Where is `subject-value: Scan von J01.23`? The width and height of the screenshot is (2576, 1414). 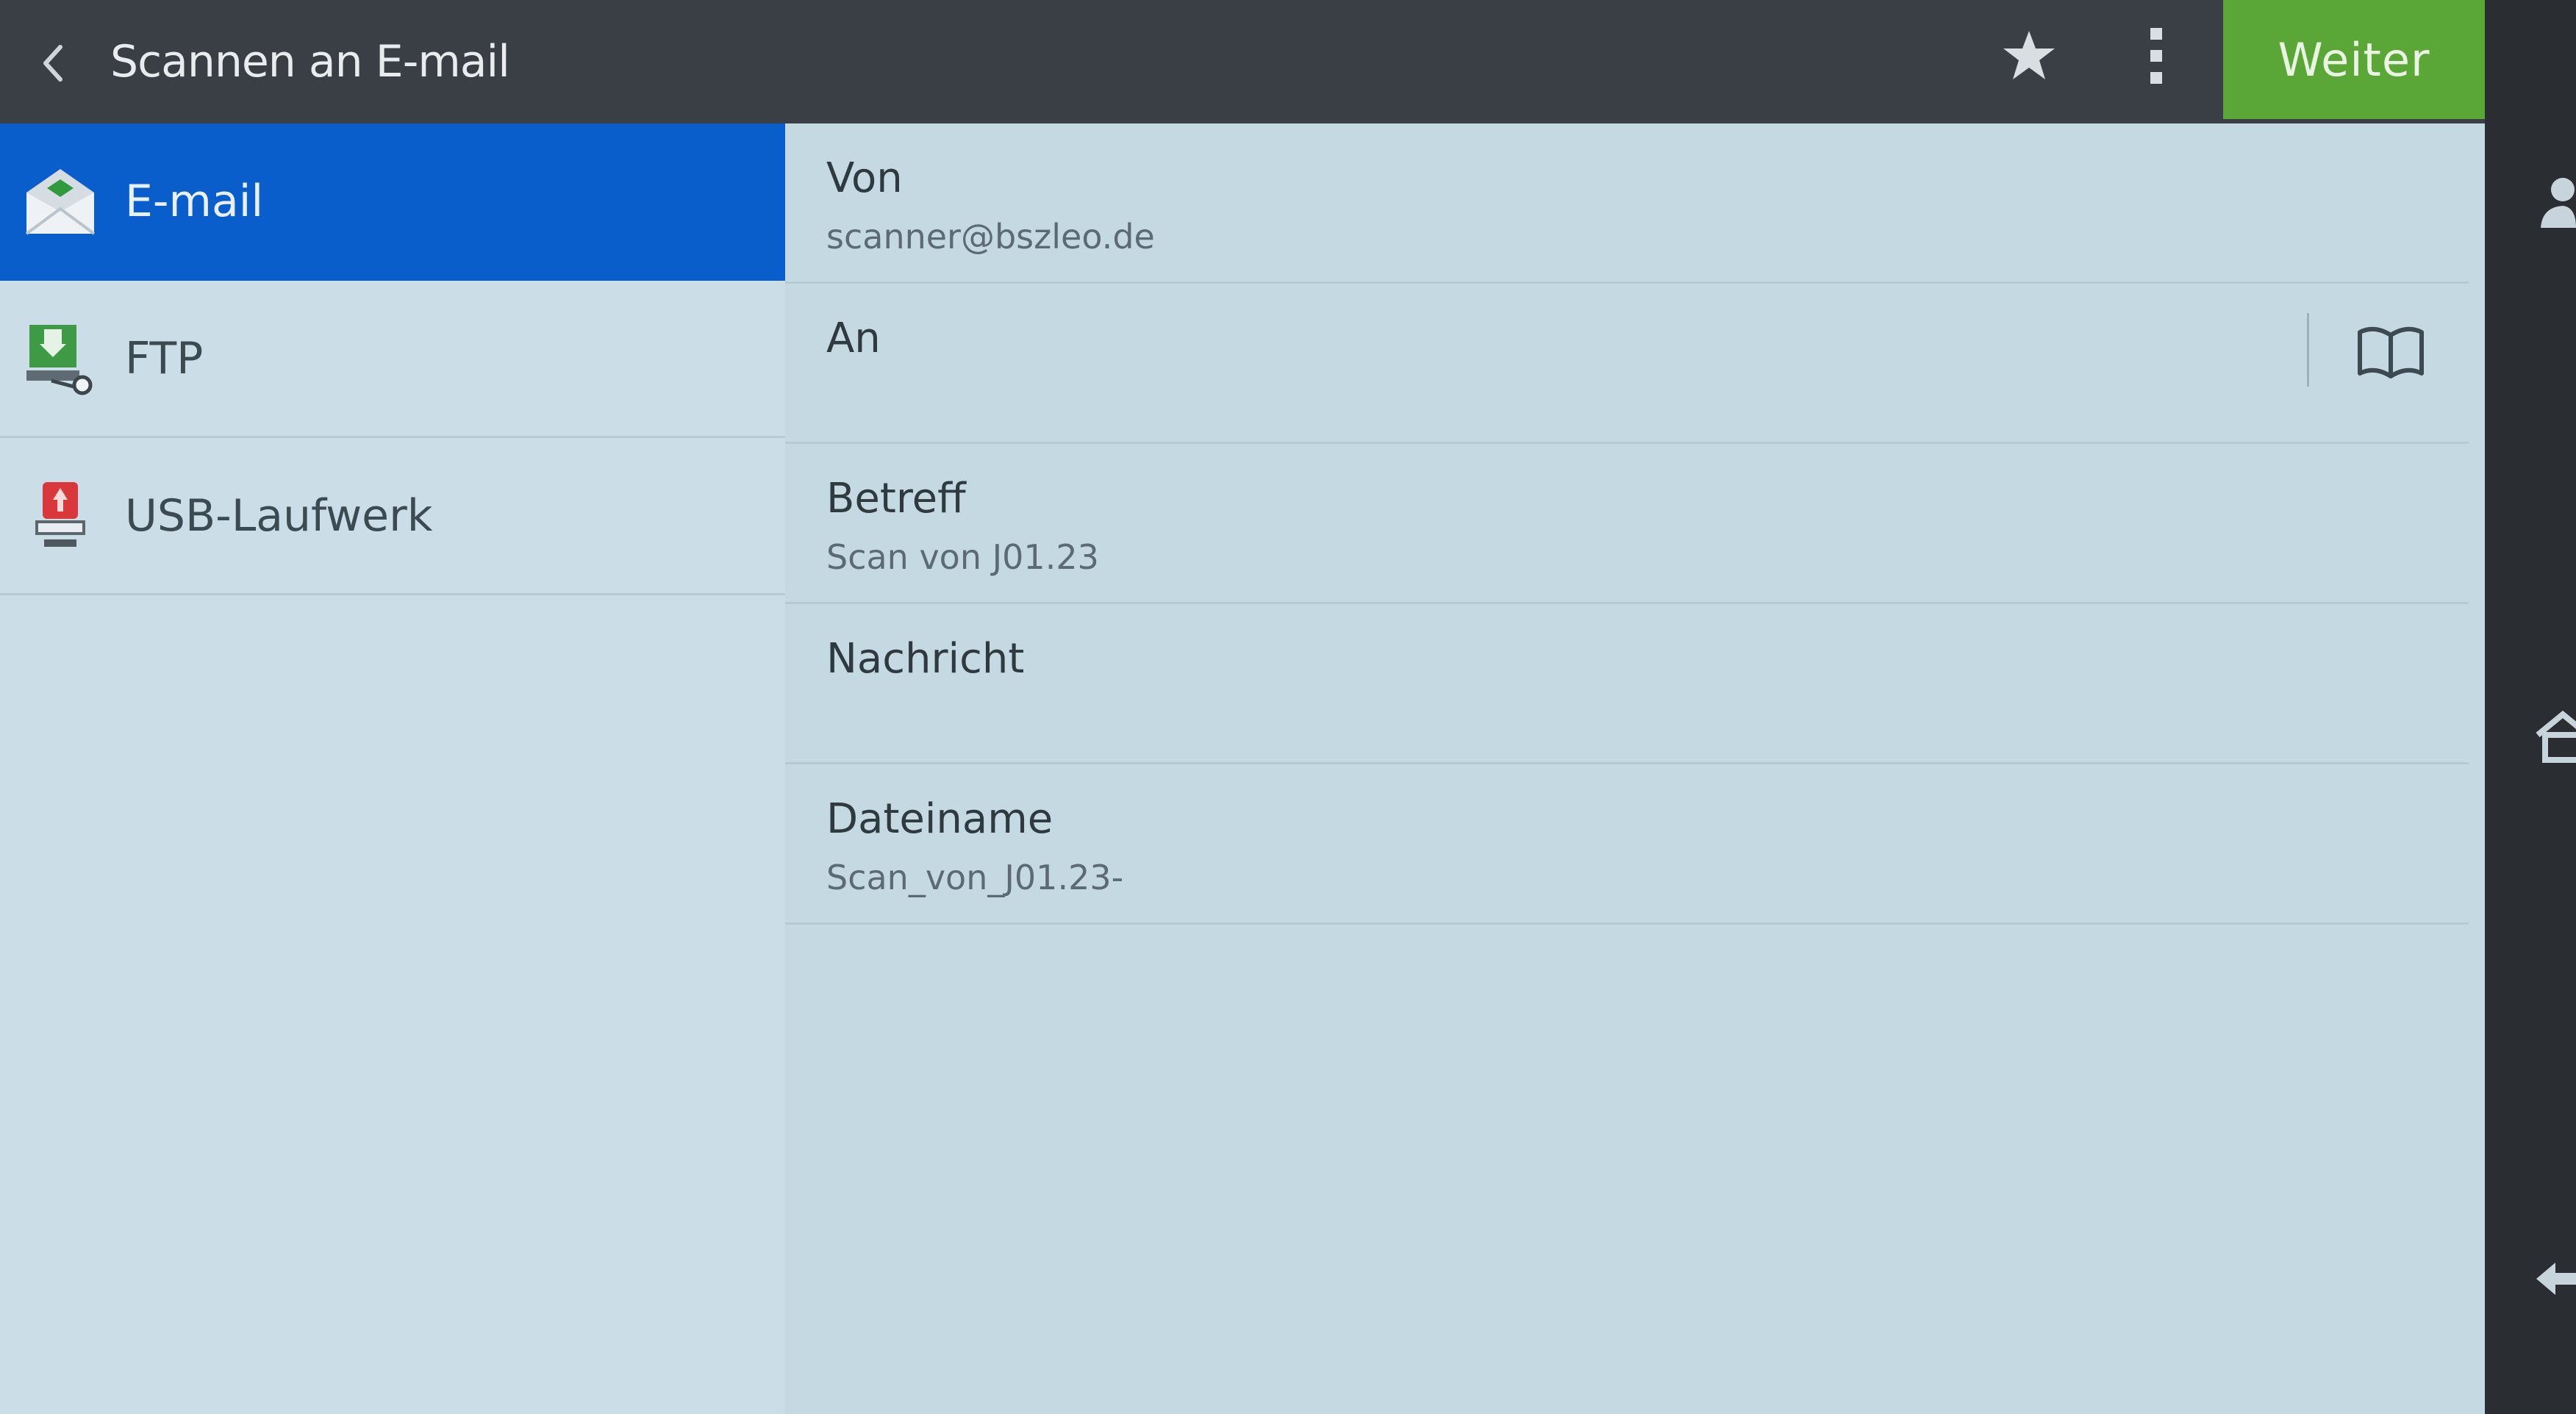 subject-value: Scan von J01.23 is located at coordinates (962, 557).